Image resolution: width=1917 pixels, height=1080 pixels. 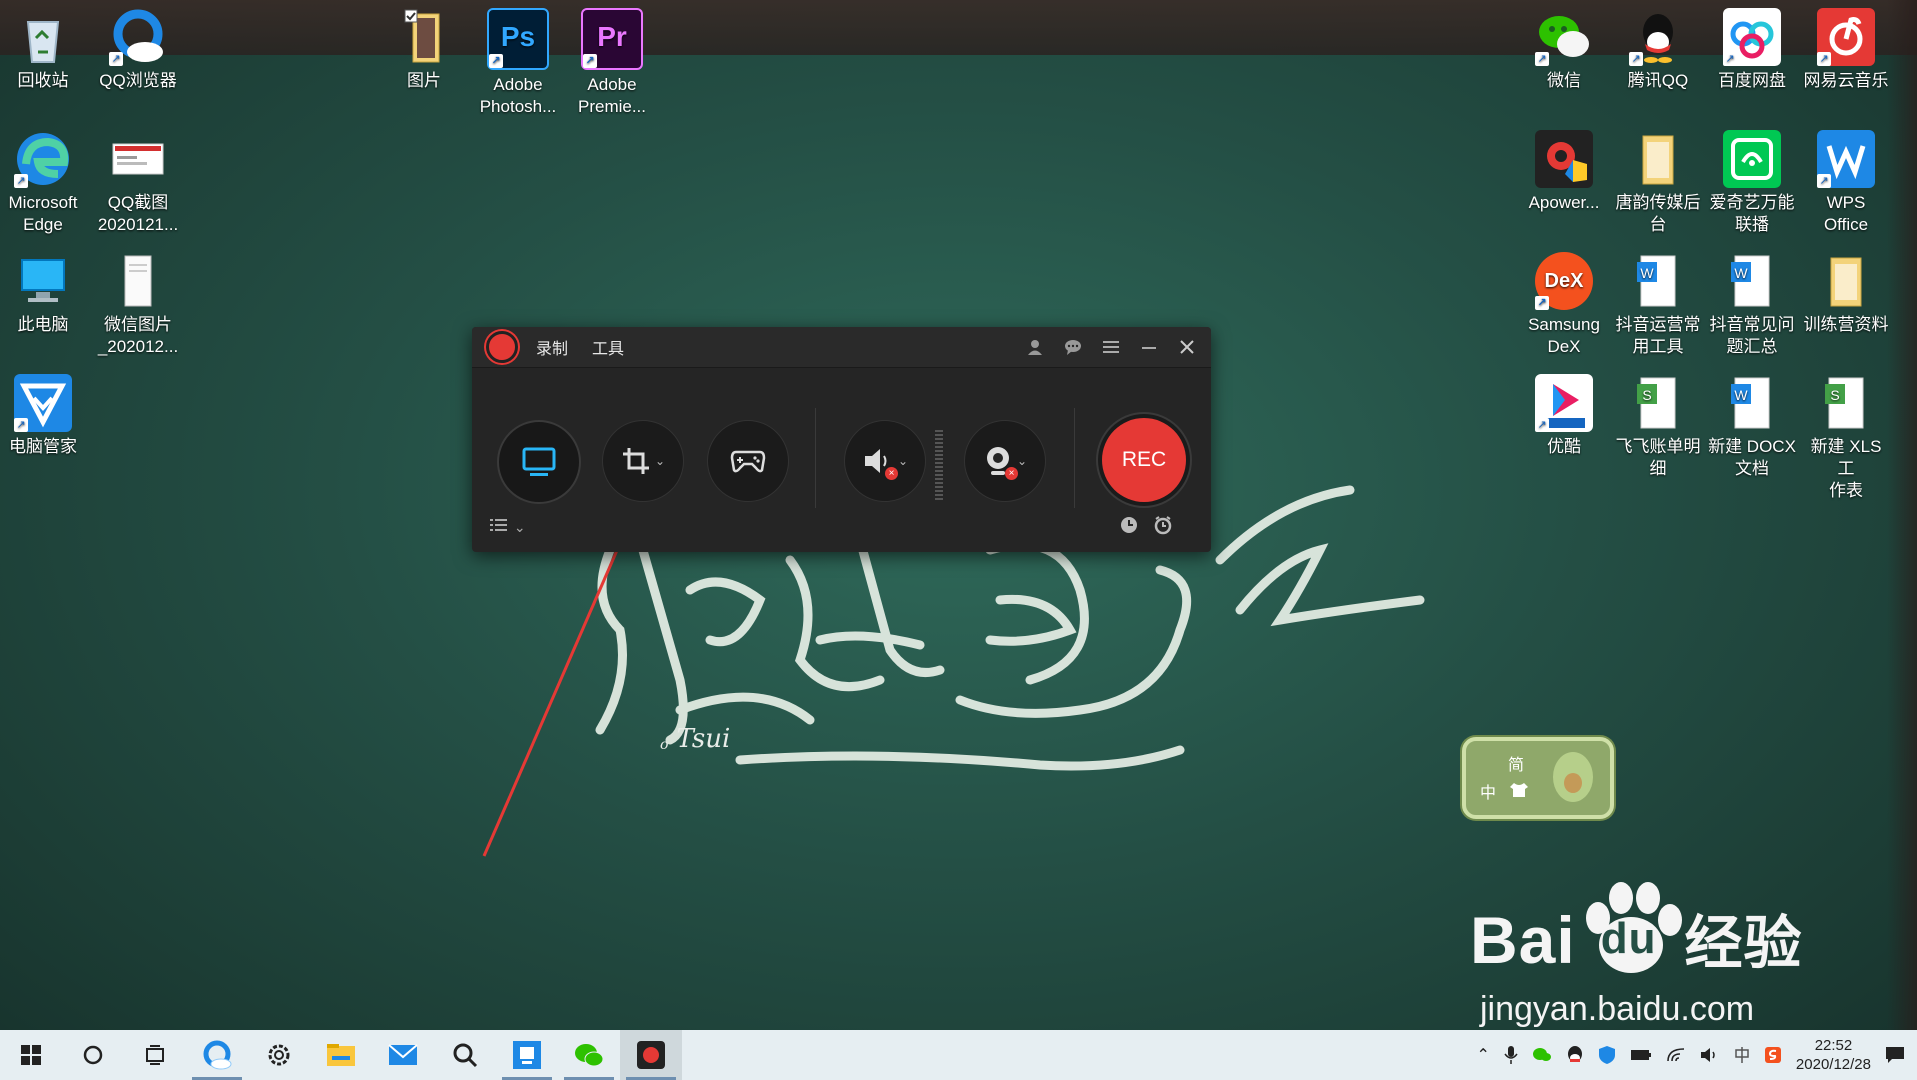 What do you see at coordinates (1658, 50) in the screenshot?
I see `desktop-icon-tencent-qq: ↗ 腾讯QQ` at bounding box center [1658, 50].